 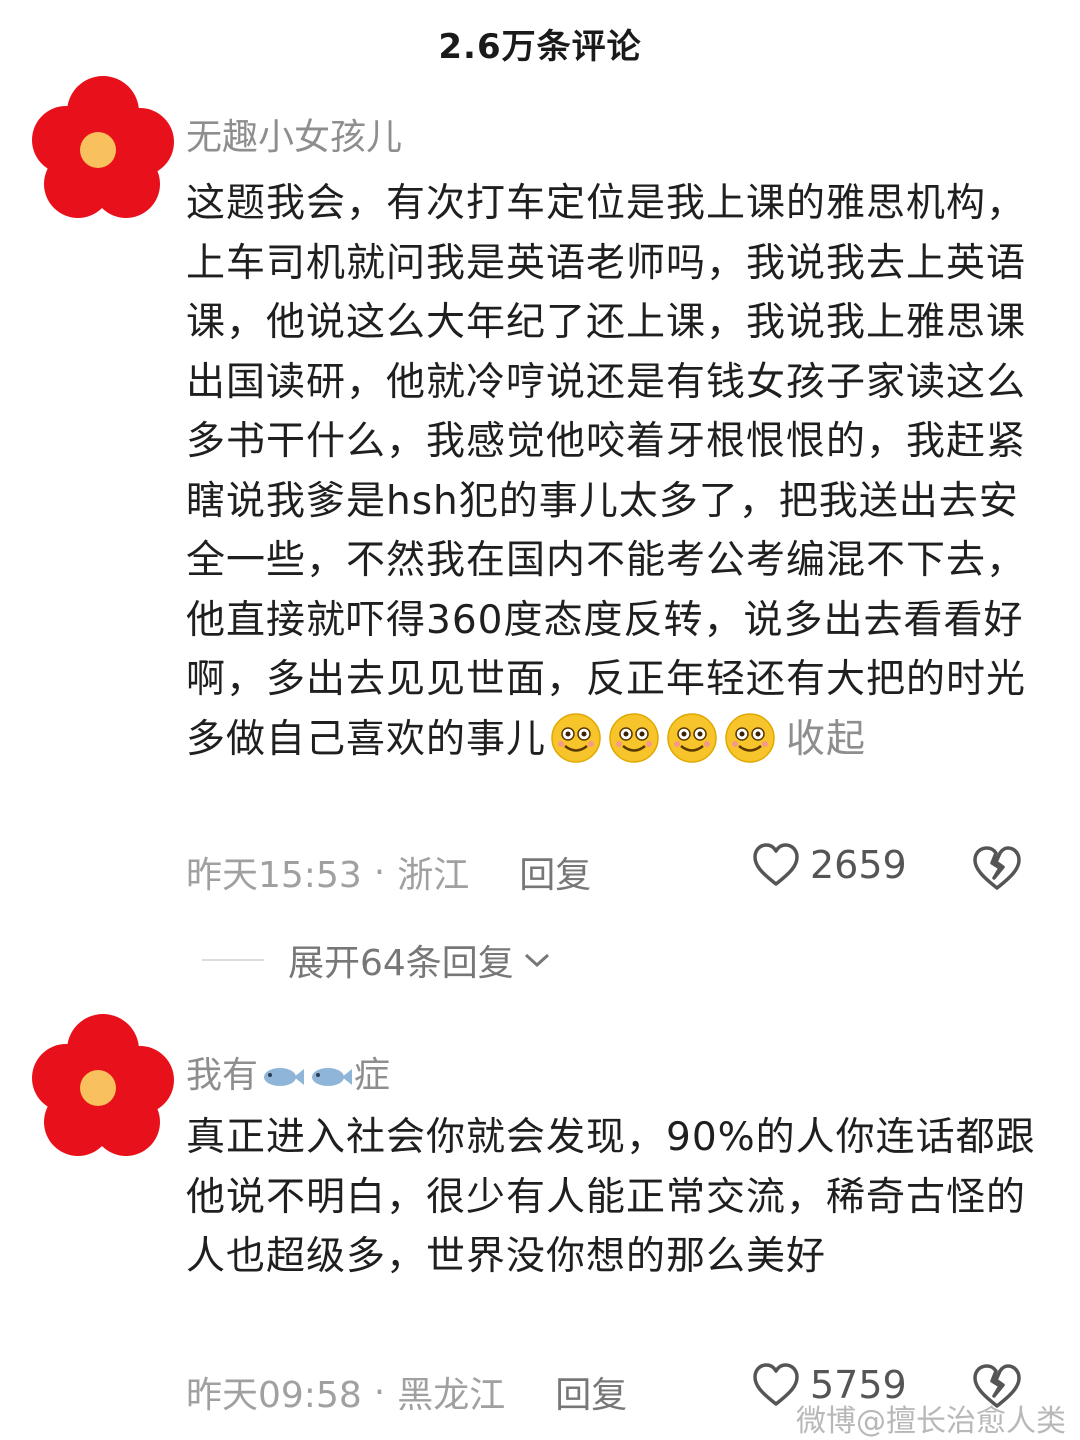 What do you see at coordinates (401, 963) in the screenshot?
I see `expand-replies-label: 展开64条回复` at bounding box center [401, 963].